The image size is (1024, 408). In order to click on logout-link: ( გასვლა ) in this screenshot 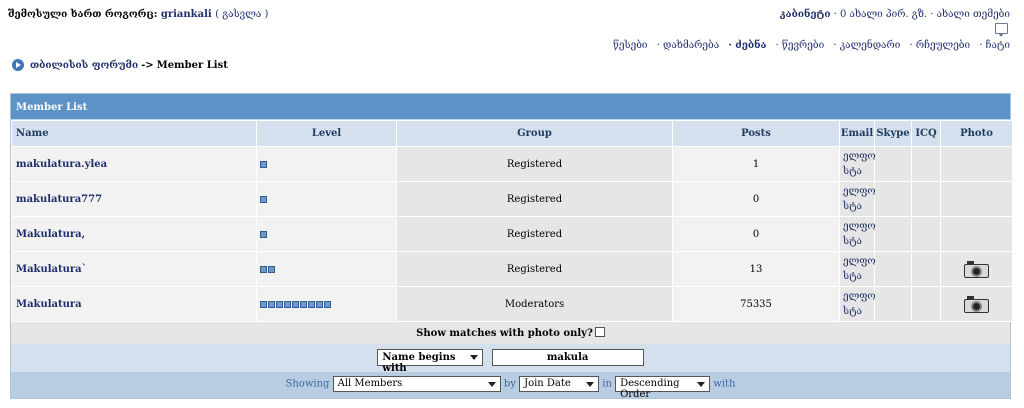, I will do `click(241, 14)`.